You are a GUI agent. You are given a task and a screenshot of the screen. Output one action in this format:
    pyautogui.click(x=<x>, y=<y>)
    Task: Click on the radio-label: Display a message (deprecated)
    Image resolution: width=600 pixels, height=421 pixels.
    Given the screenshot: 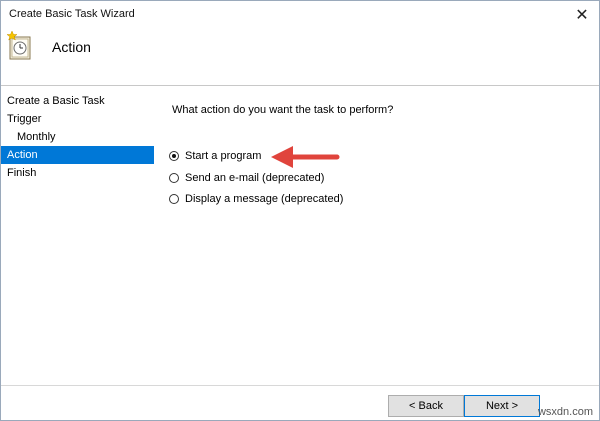 What is the action you would take?
    pyautogui.click(x=264, y=199)
    